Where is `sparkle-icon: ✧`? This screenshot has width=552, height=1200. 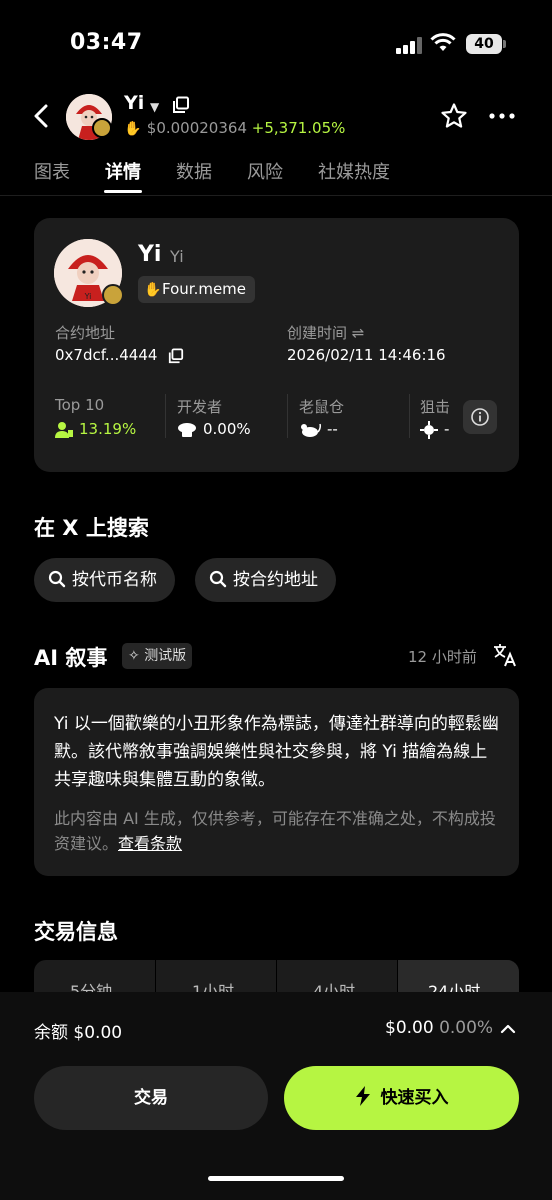
sparkle-icon: ✧ is located at coordinates (134, 656).